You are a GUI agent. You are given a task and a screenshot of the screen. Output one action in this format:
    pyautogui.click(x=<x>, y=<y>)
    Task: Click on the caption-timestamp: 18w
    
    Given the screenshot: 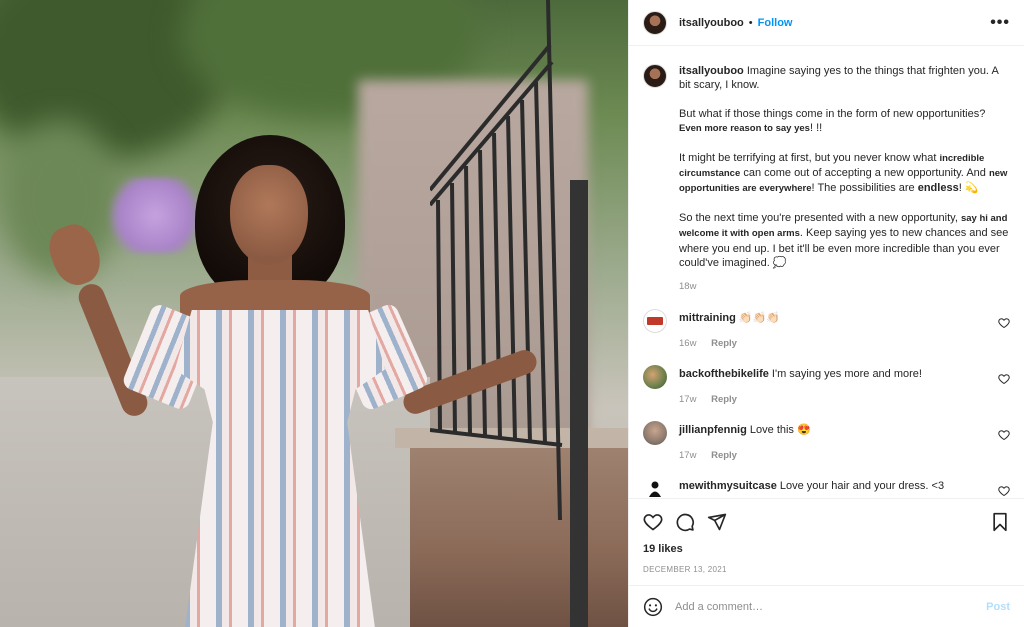 What is the action you would take?
    pyautogui.click(x=844, y=287)
    